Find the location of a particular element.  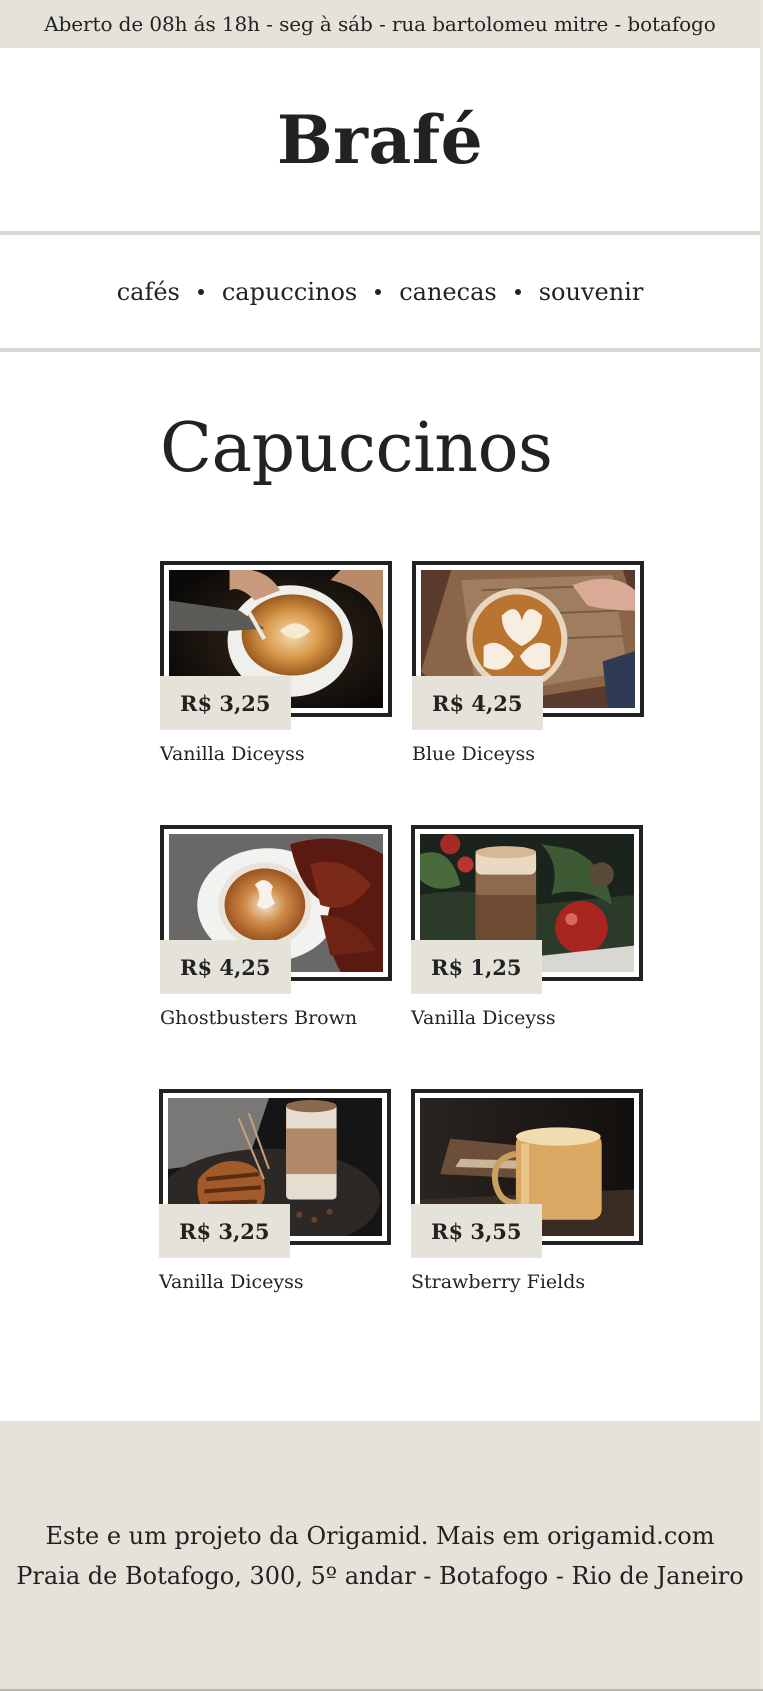

product-card: R$ 1,25 Vanilla Diceyss is located at coordinates (527, 927).